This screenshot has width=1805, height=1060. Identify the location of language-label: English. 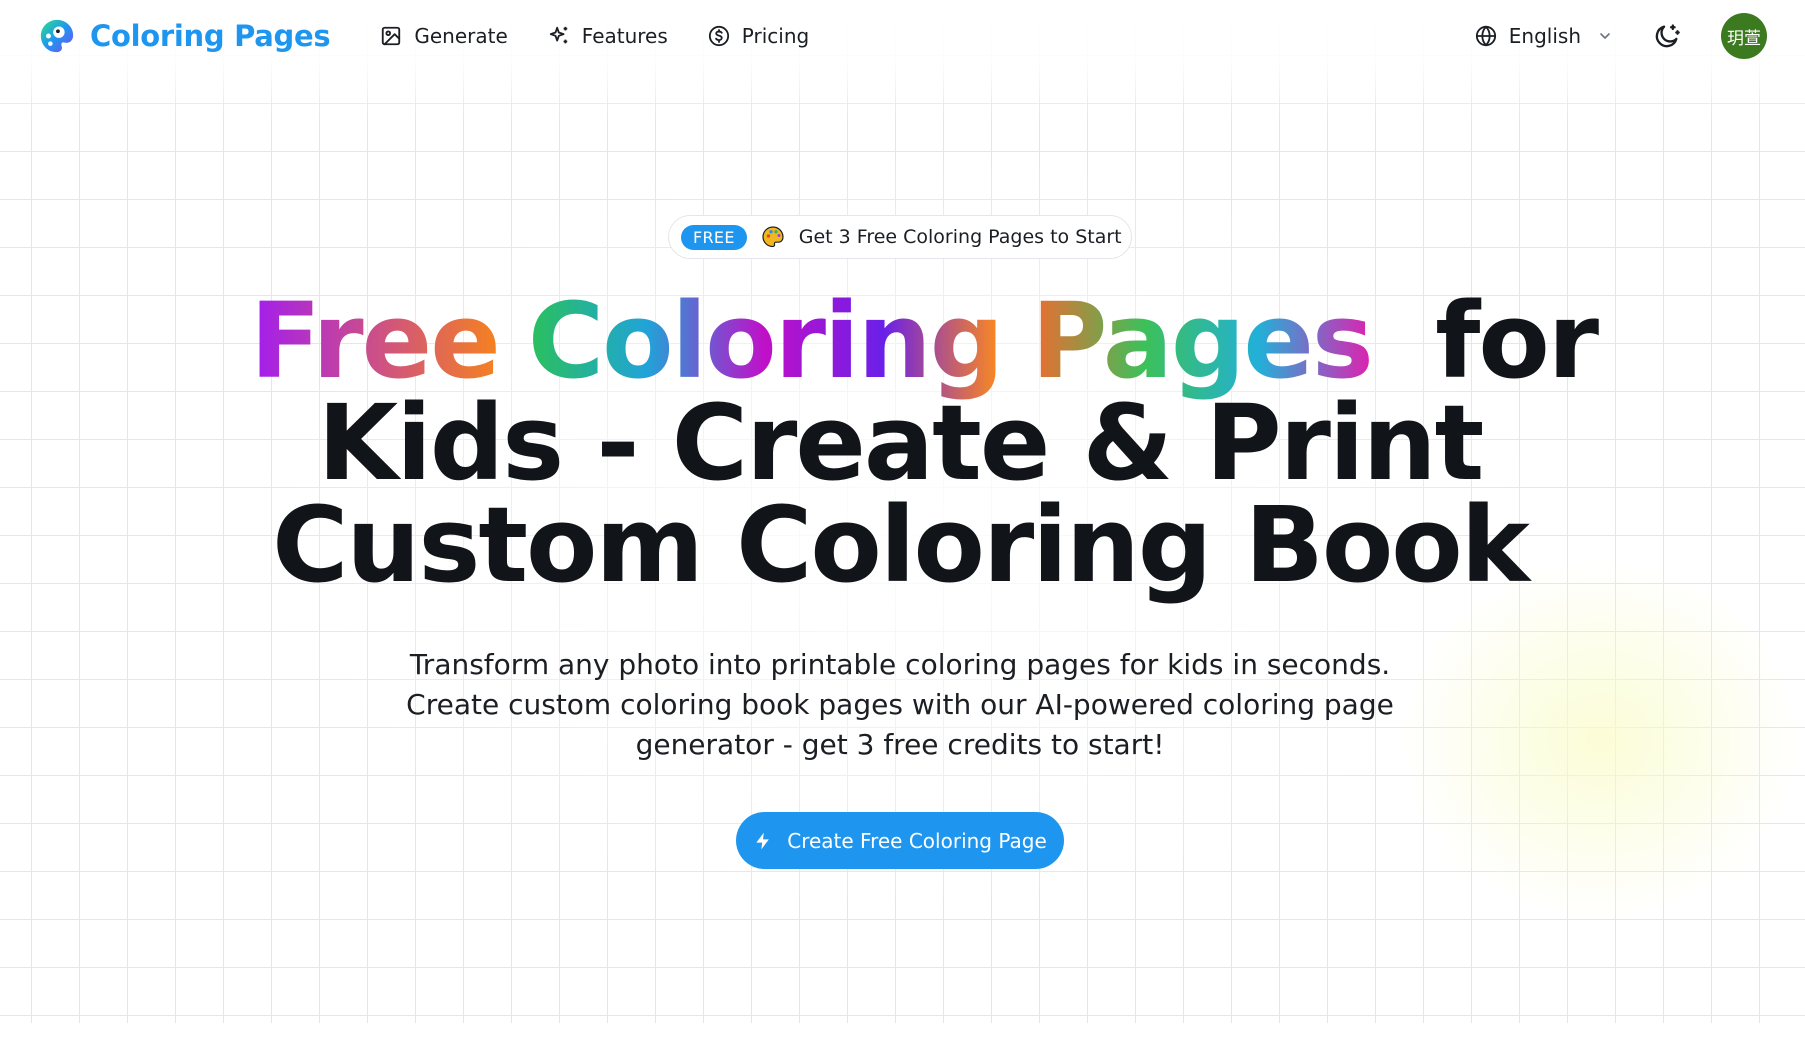
(1544, 36).